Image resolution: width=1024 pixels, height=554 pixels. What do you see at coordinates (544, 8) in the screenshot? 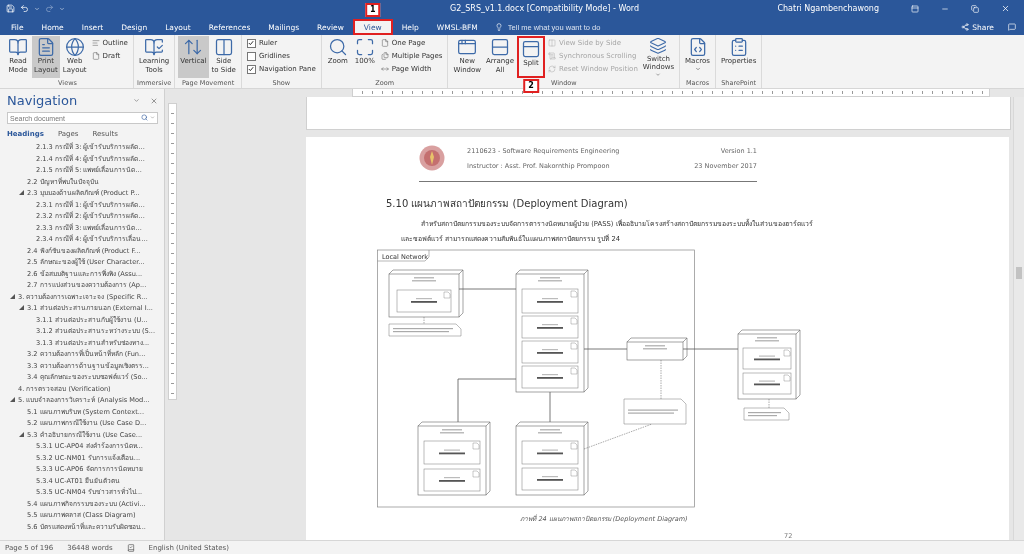
I see `window-title: G2_SRS_v1.1.docx [Compatibility Mode] - Word` at bounding box center [544, 8].